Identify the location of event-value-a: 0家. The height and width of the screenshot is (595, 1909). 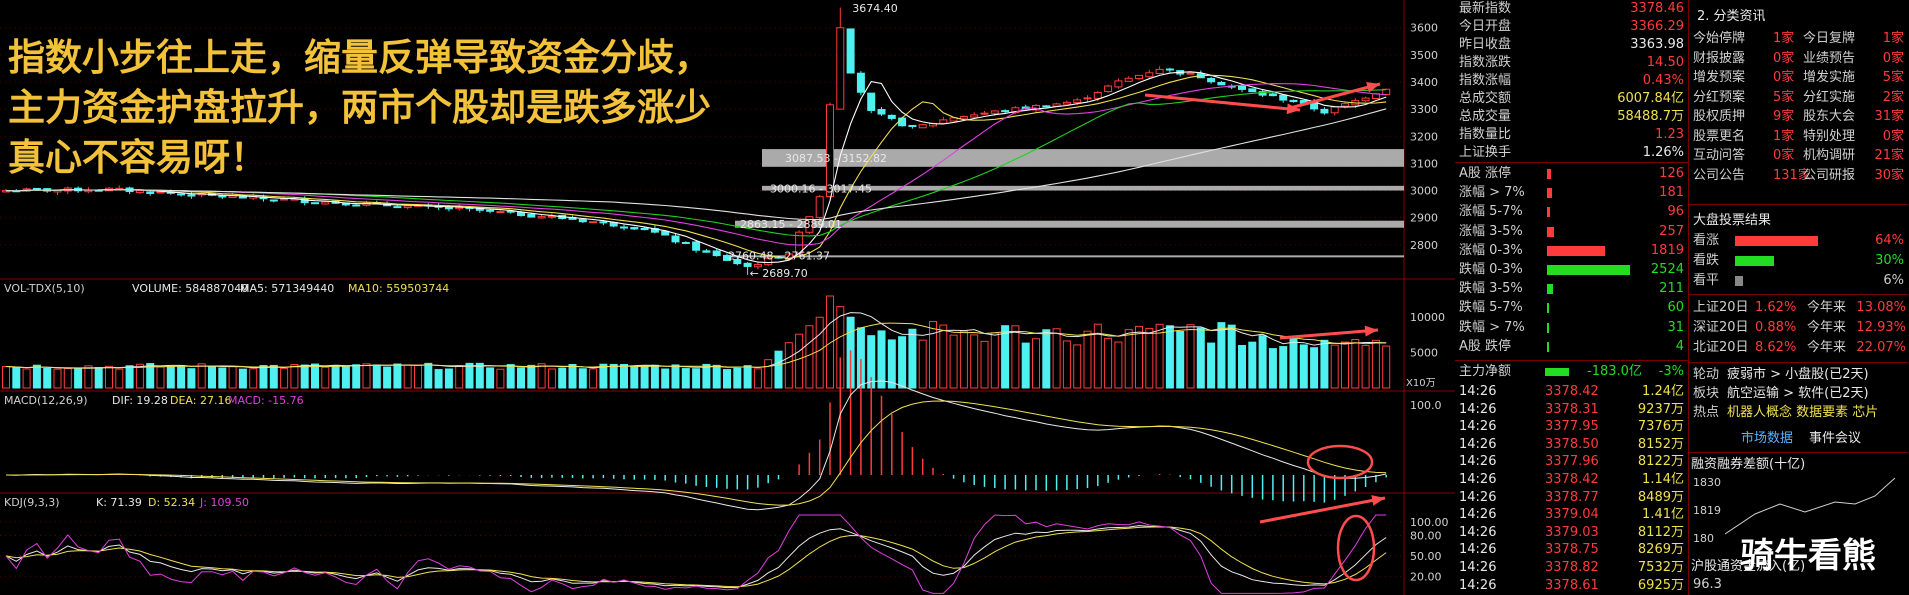
(1784, 58).